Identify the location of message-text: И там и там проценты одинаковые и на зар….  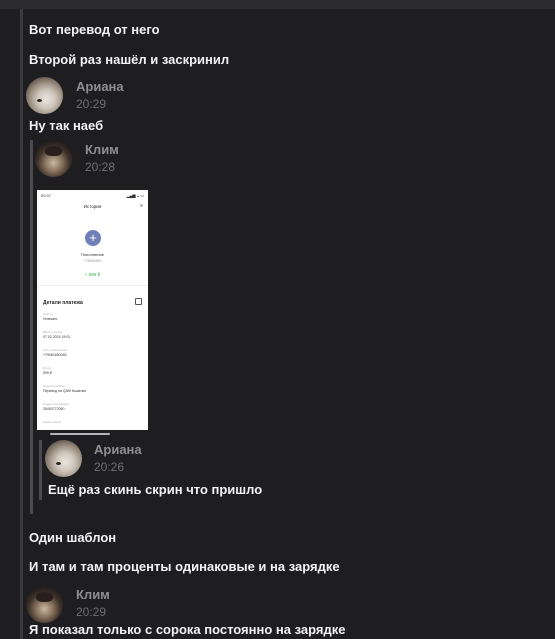
(184, 566).